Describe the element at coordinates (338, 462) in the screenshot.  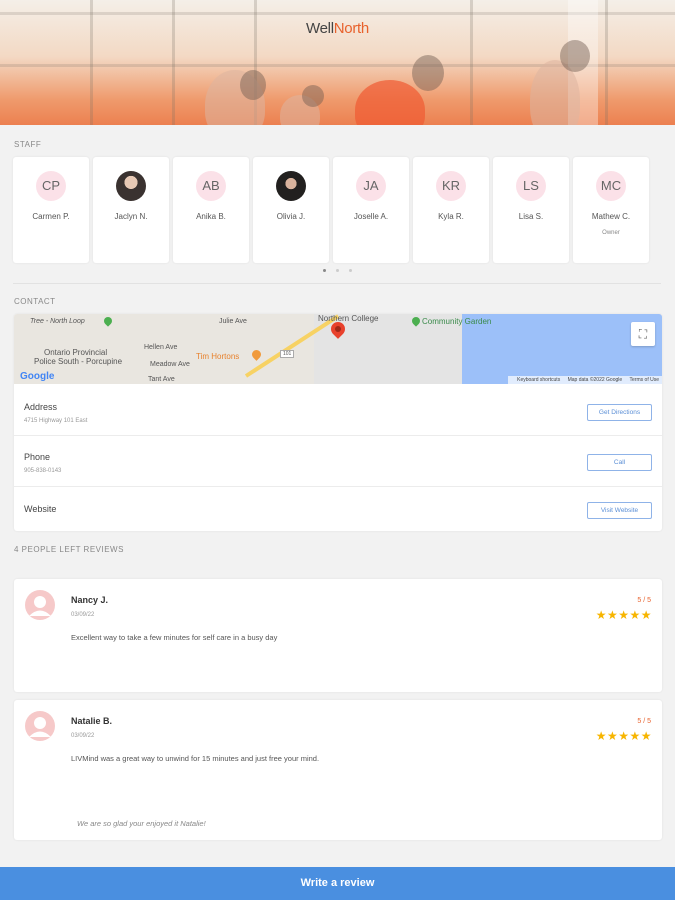
I see `phone-row: Phone 905-838-0143 Call` at that location.